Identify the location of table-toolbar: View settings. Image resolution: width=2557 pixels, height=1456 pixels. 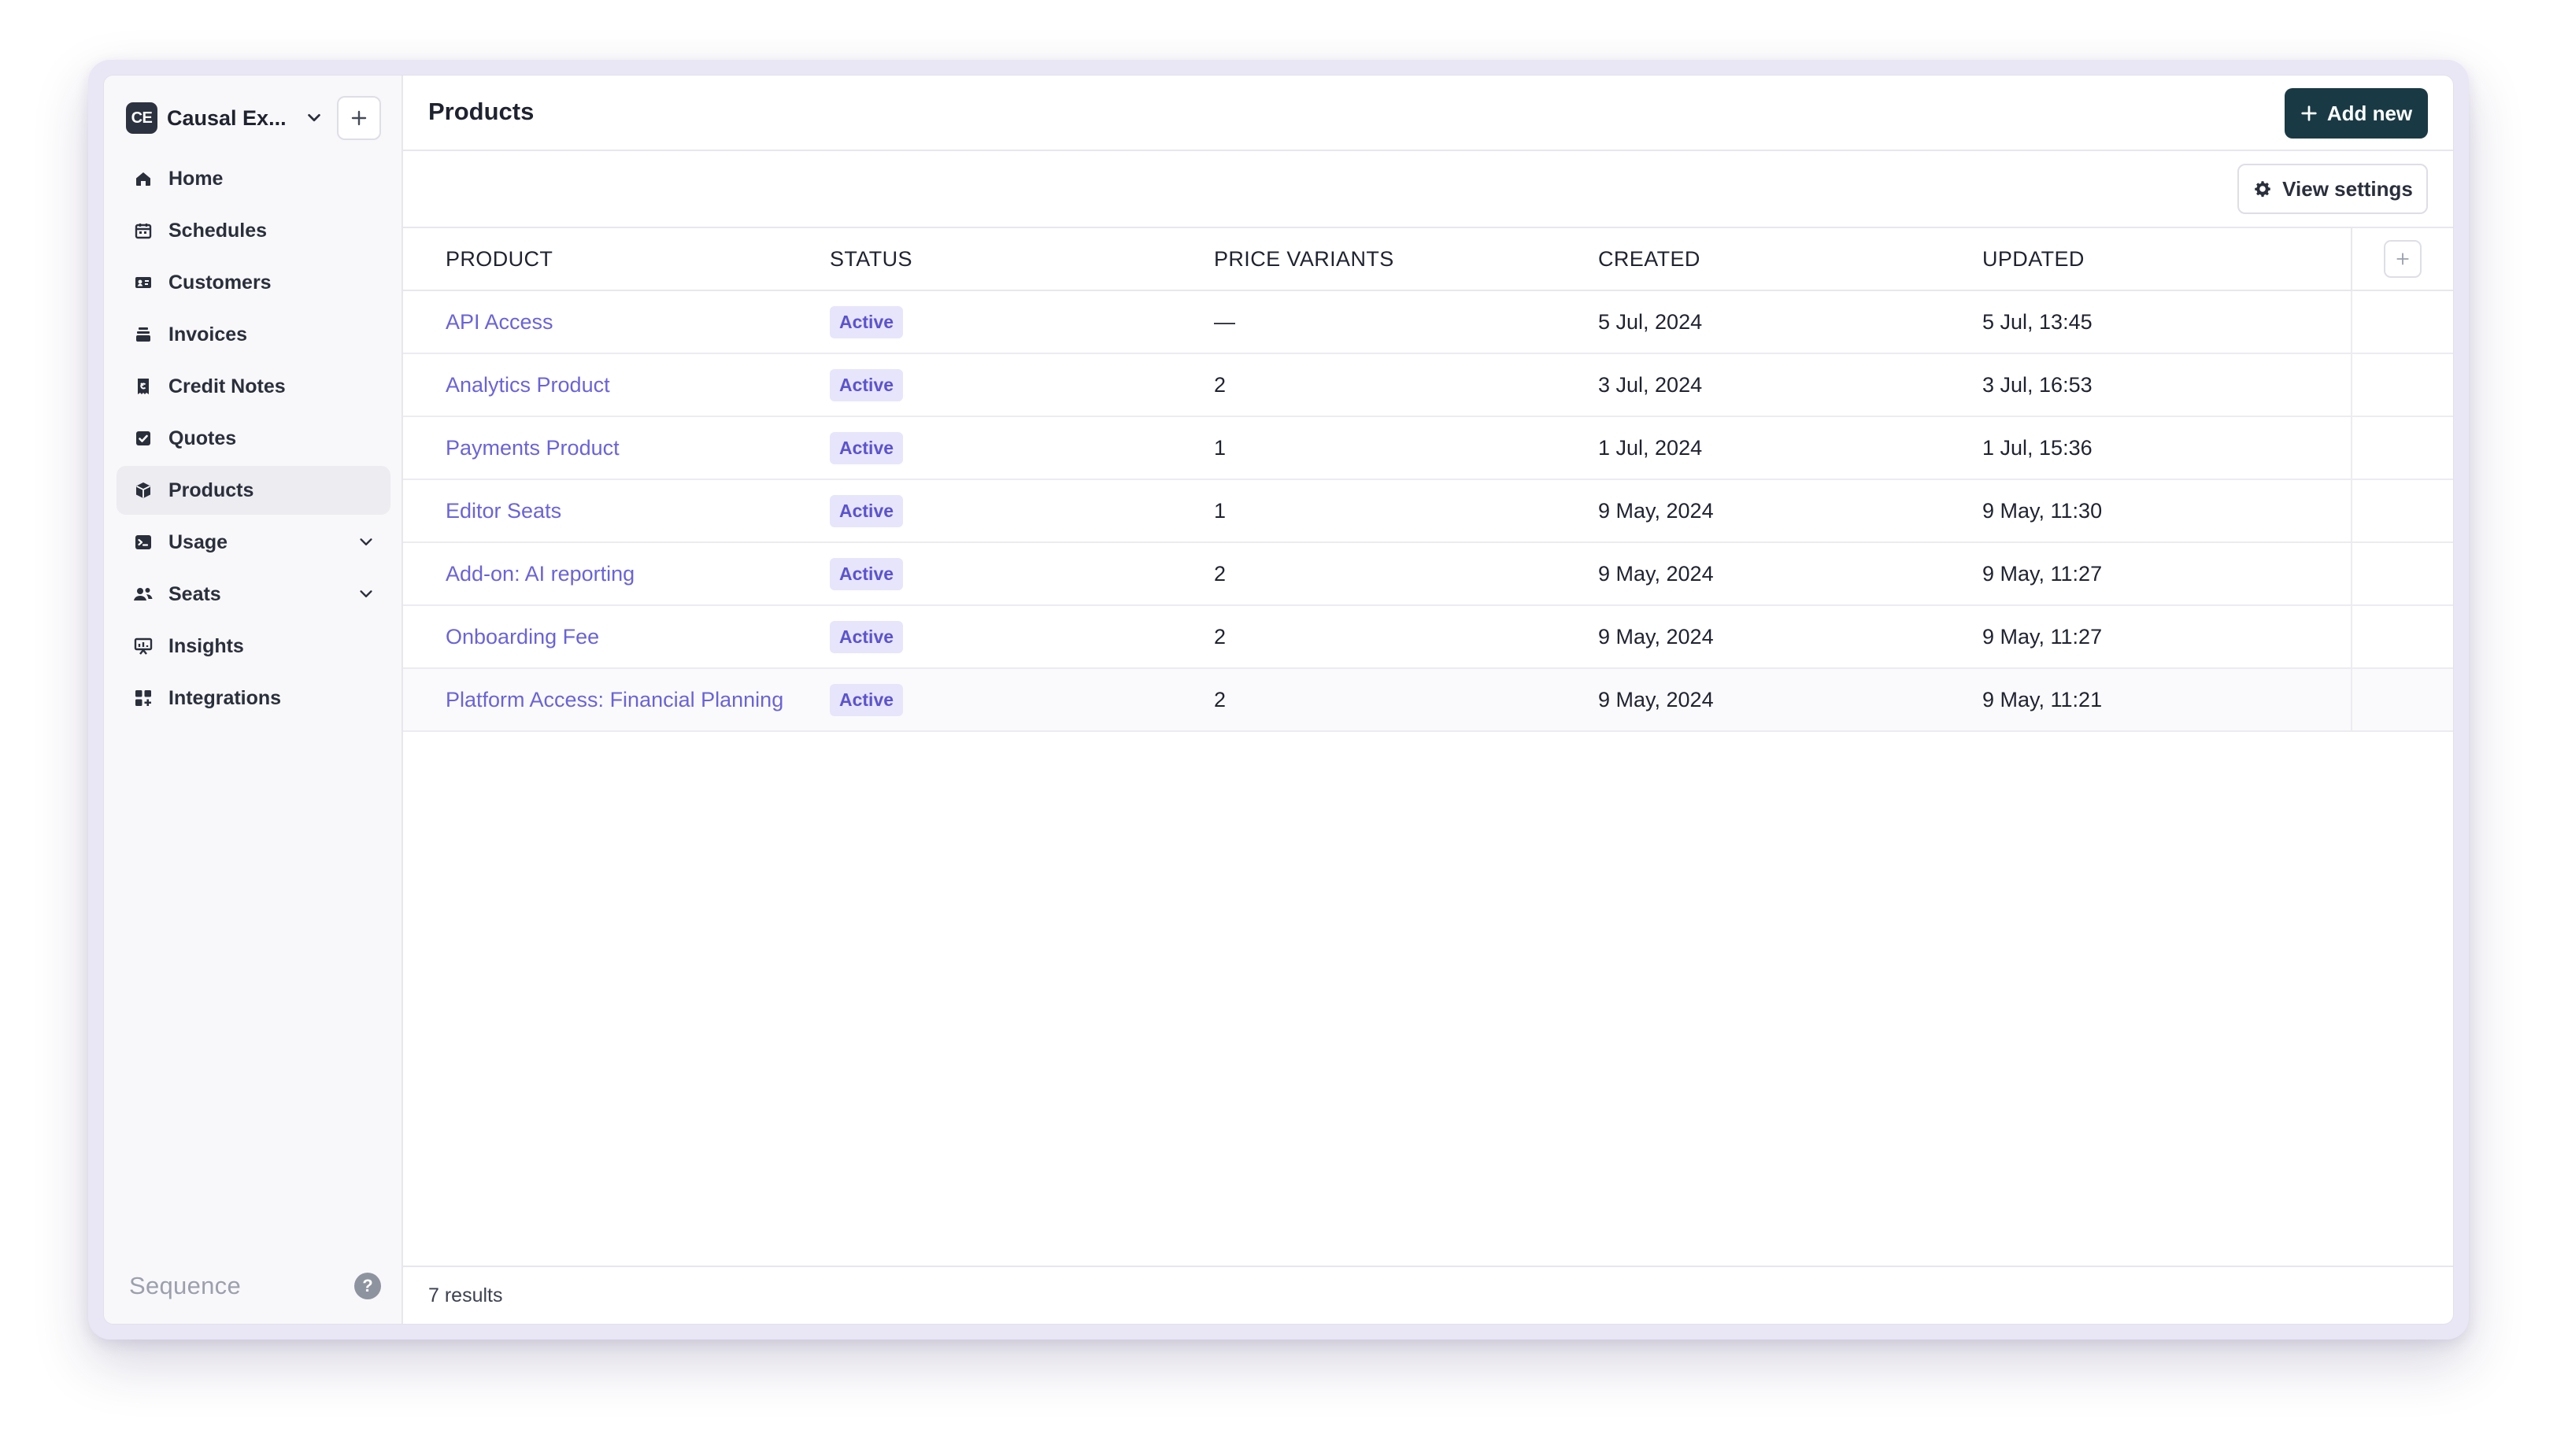
(1428, 189).